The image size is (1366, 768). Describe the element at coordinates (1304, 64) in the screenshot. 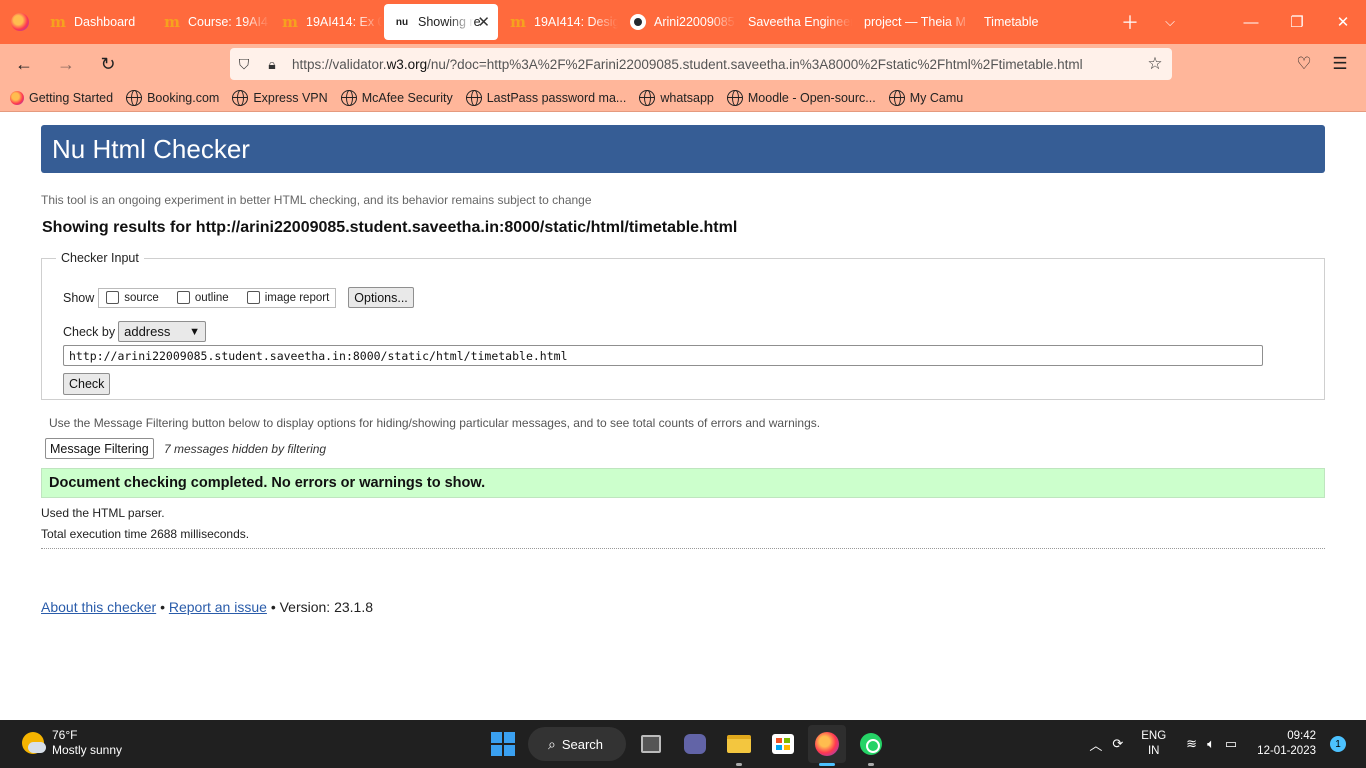

I see `pocket-icon: ♡` at that location.